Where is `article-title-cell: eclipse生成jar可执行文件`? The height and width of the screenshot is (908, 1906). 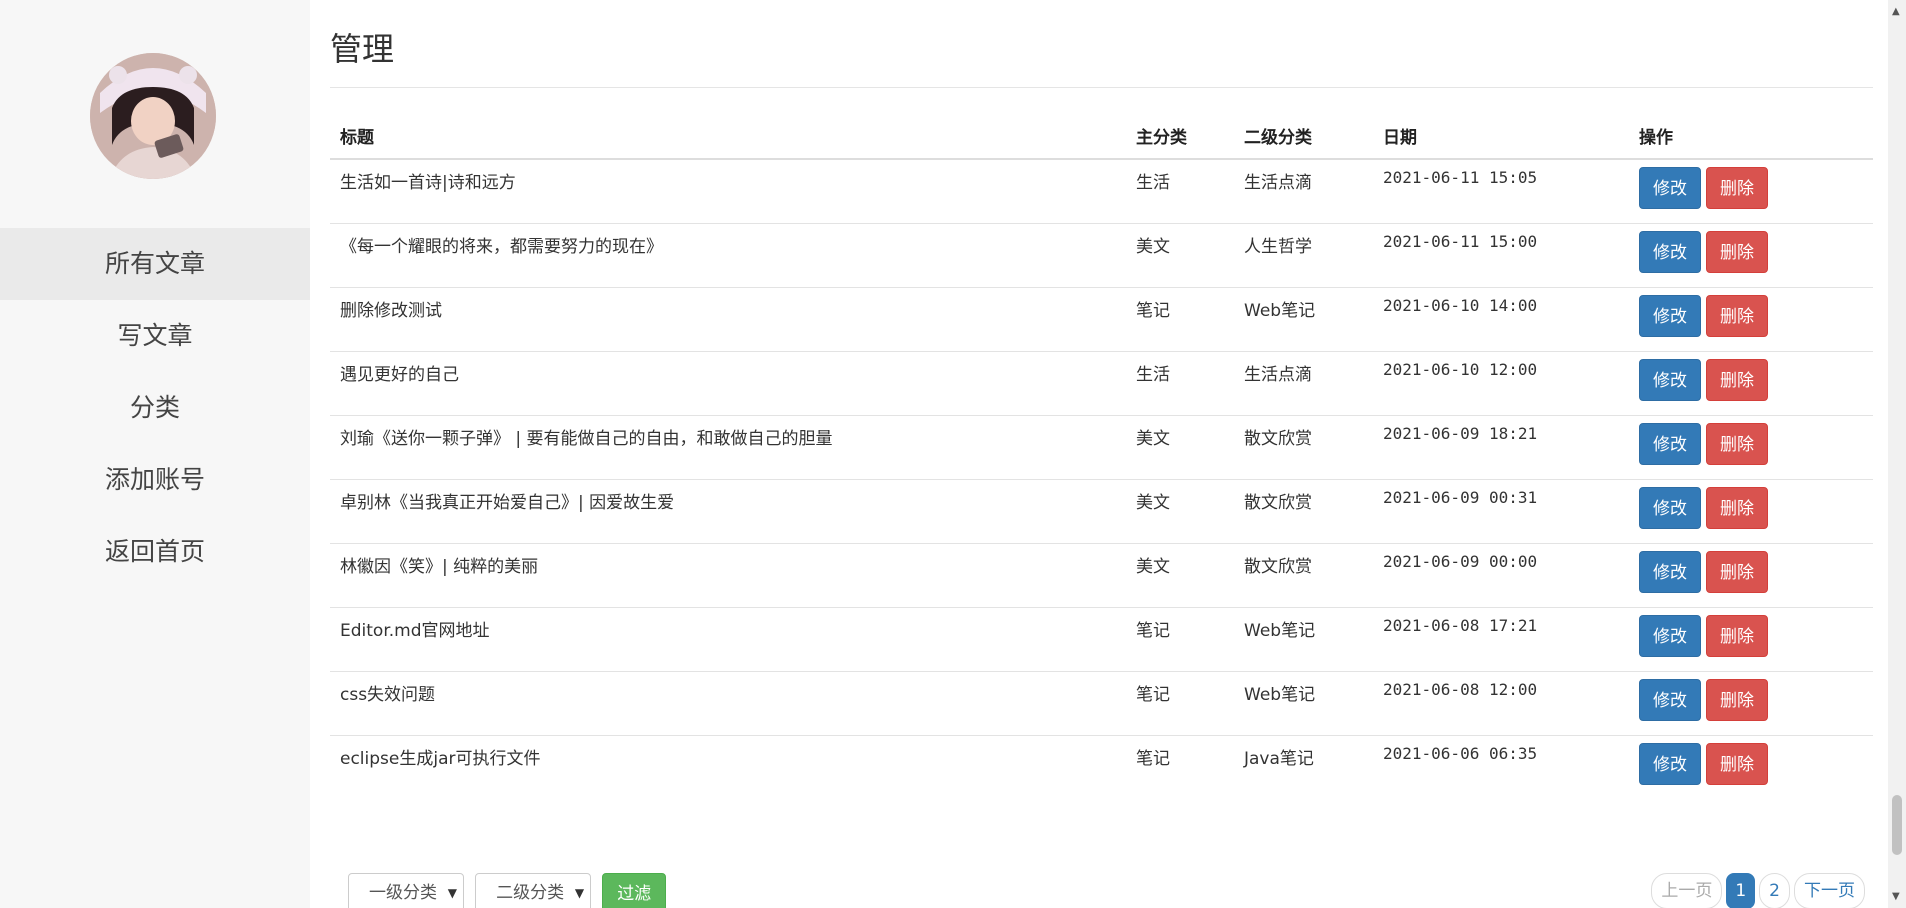 article-title-cell: eclipse生成jar可执行文件 is located at coordinates (728, 766).